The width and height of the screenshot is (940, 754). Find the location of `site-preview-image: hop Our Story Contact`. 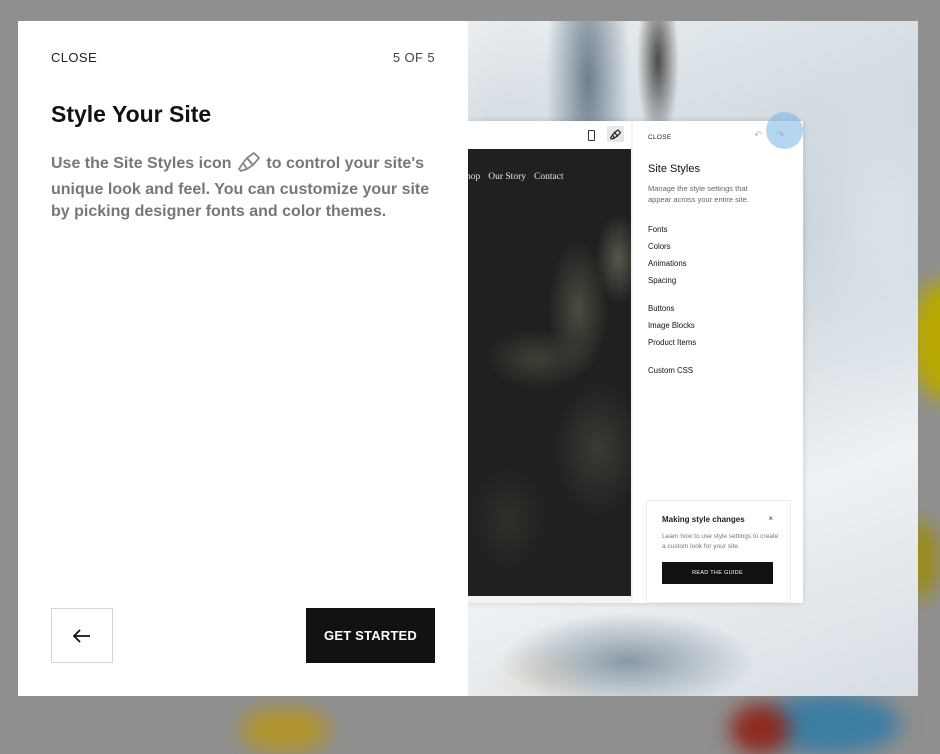

site-preview-image: hop Our Story Contact is located at coordinates (549, 372).